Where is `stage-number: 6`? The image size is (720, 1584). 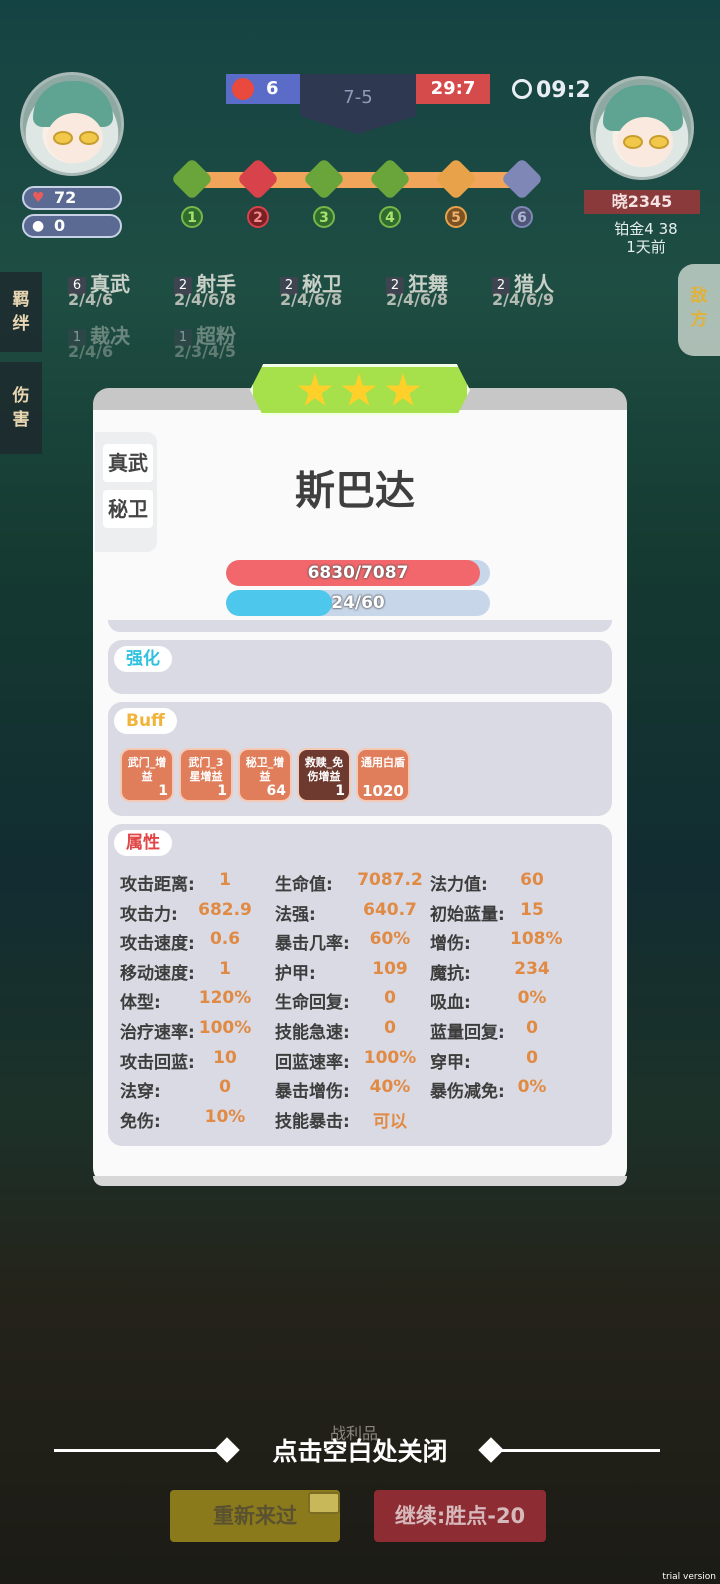 stage-number: 6 is located at coordinates (522, 217).